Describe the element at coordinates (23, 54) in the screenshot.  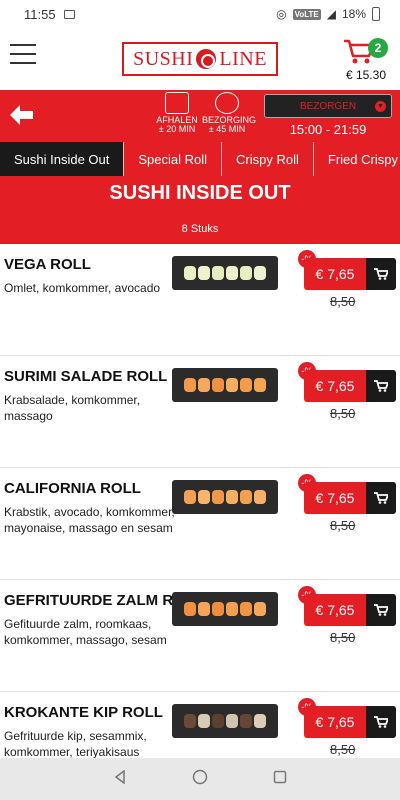
I see `menu-icon` at that location.